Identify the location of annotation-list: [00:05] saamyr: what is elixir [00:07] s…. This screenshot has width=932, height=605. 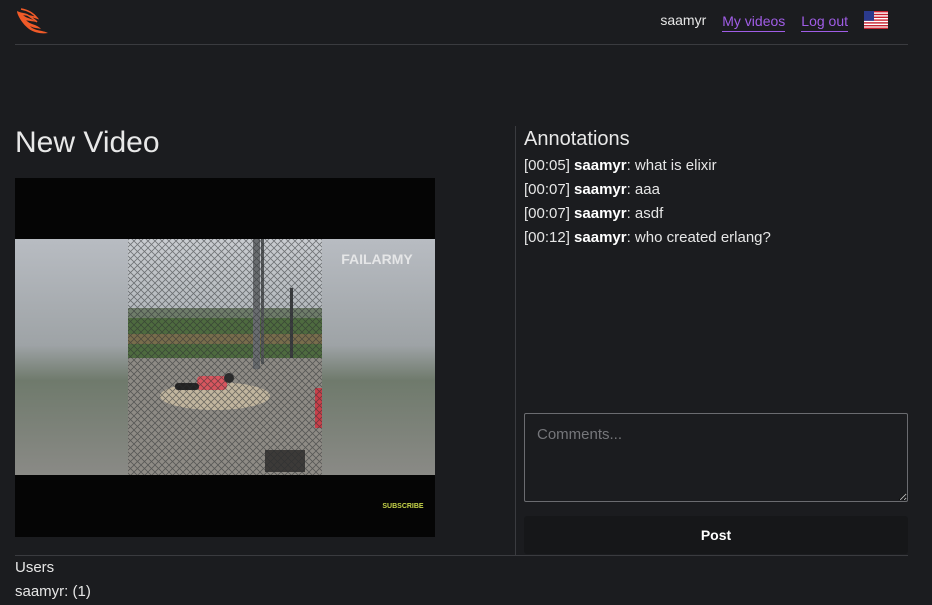
(647, 202).